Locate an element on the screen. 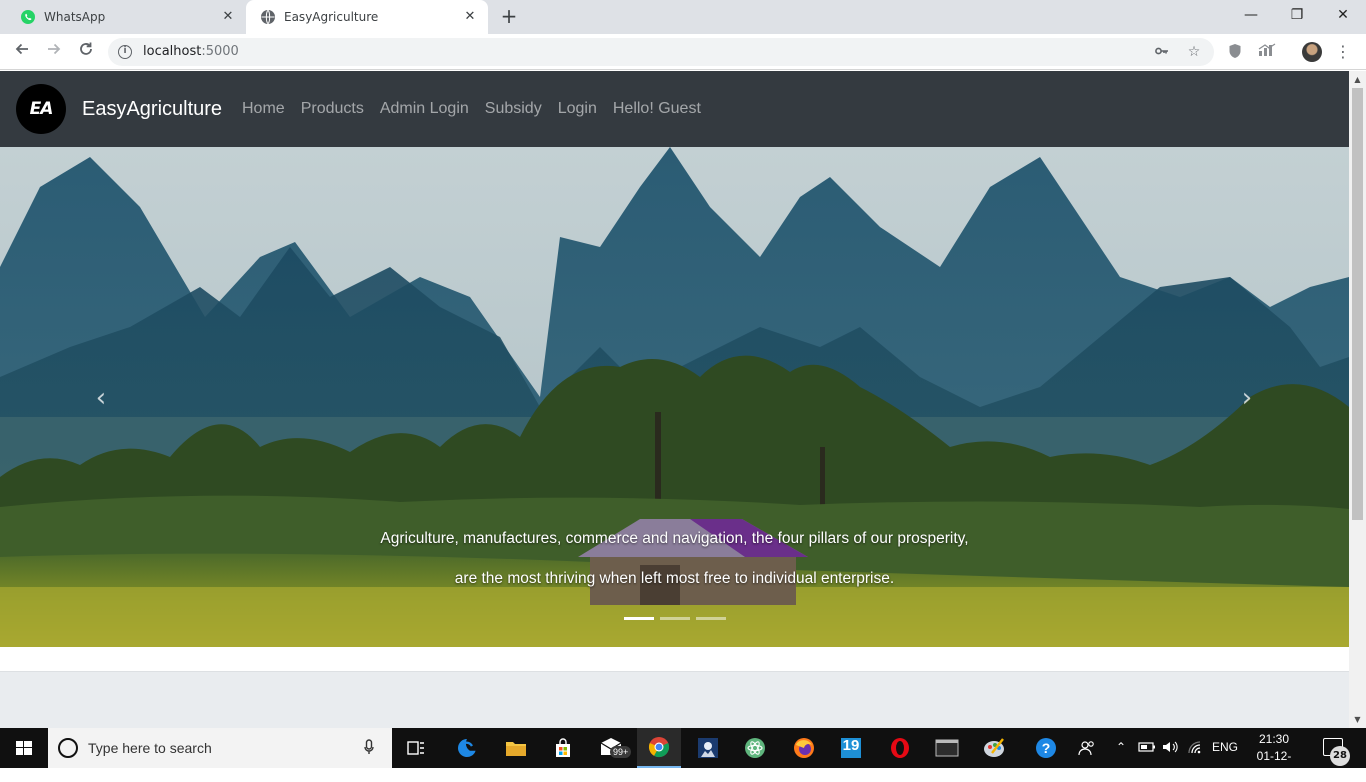 The width and height of the screenshot is (1366, 782). system-clock: 21:30 01-12-2019 is located at coordinates (1274, 756).